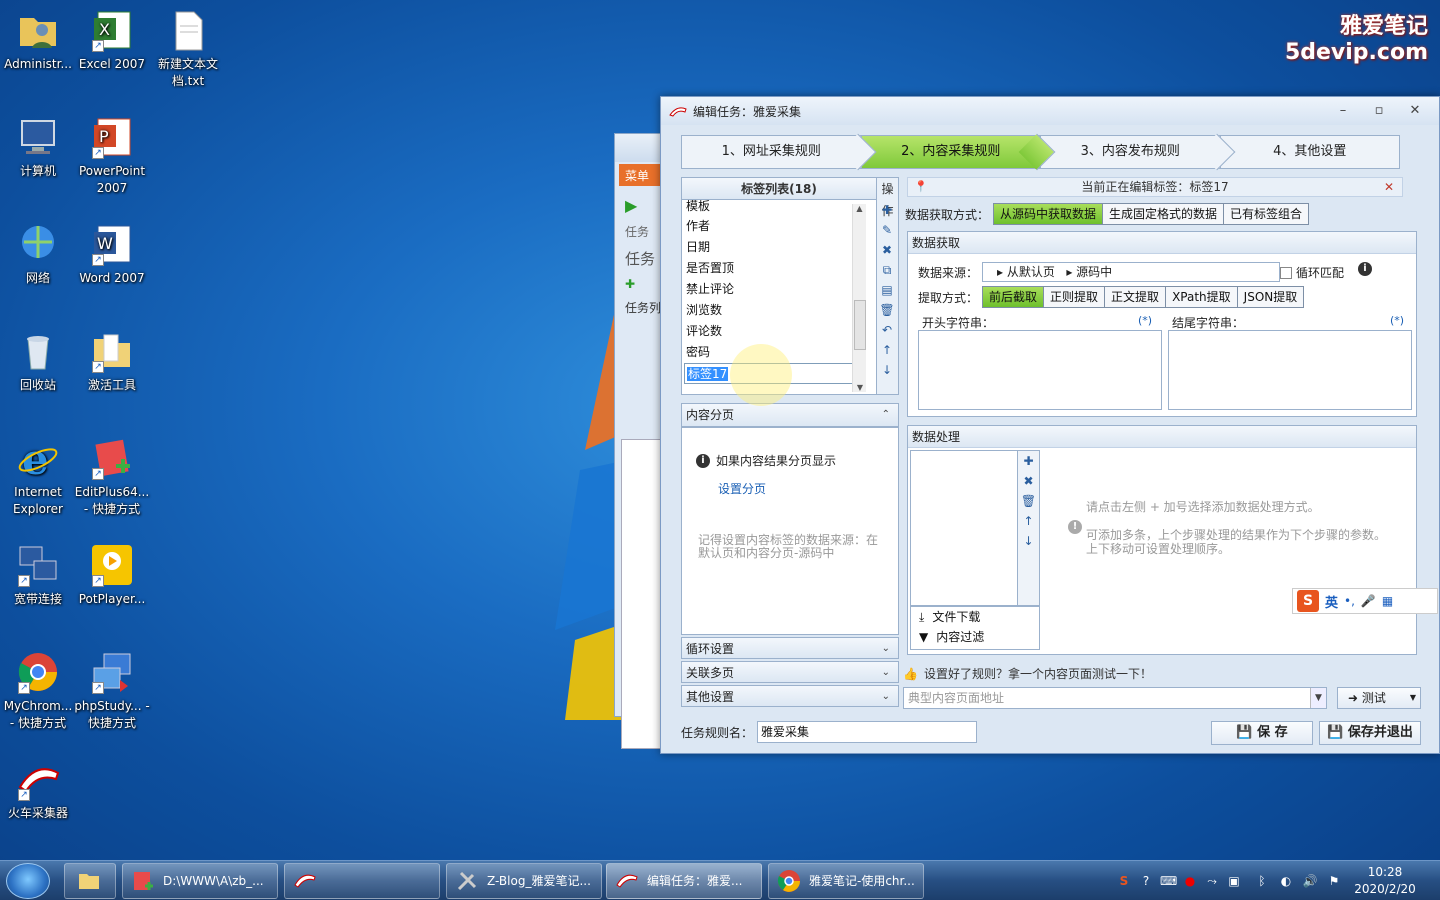 This screenshot has width=1440, height=900. Describe the element at coordinates (778, 152) in the screenshot. I see `step-url-rules: 1、网址采集规则` at that location.